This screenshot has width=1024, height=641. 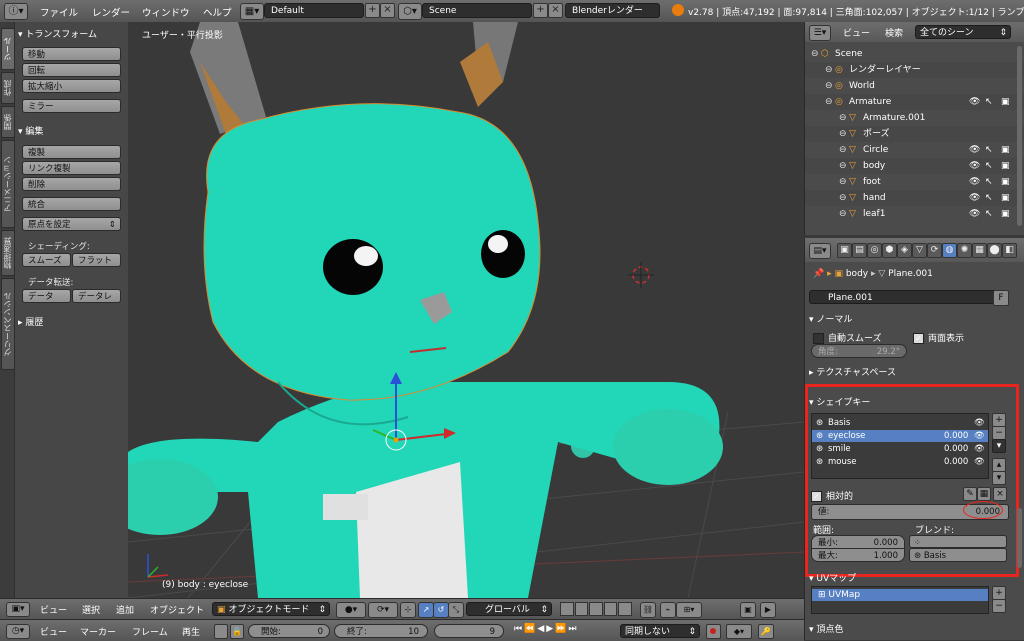 I want to click on shape-keys-panel-header: ▾ シェイプキー, so click(x=839, y=401).